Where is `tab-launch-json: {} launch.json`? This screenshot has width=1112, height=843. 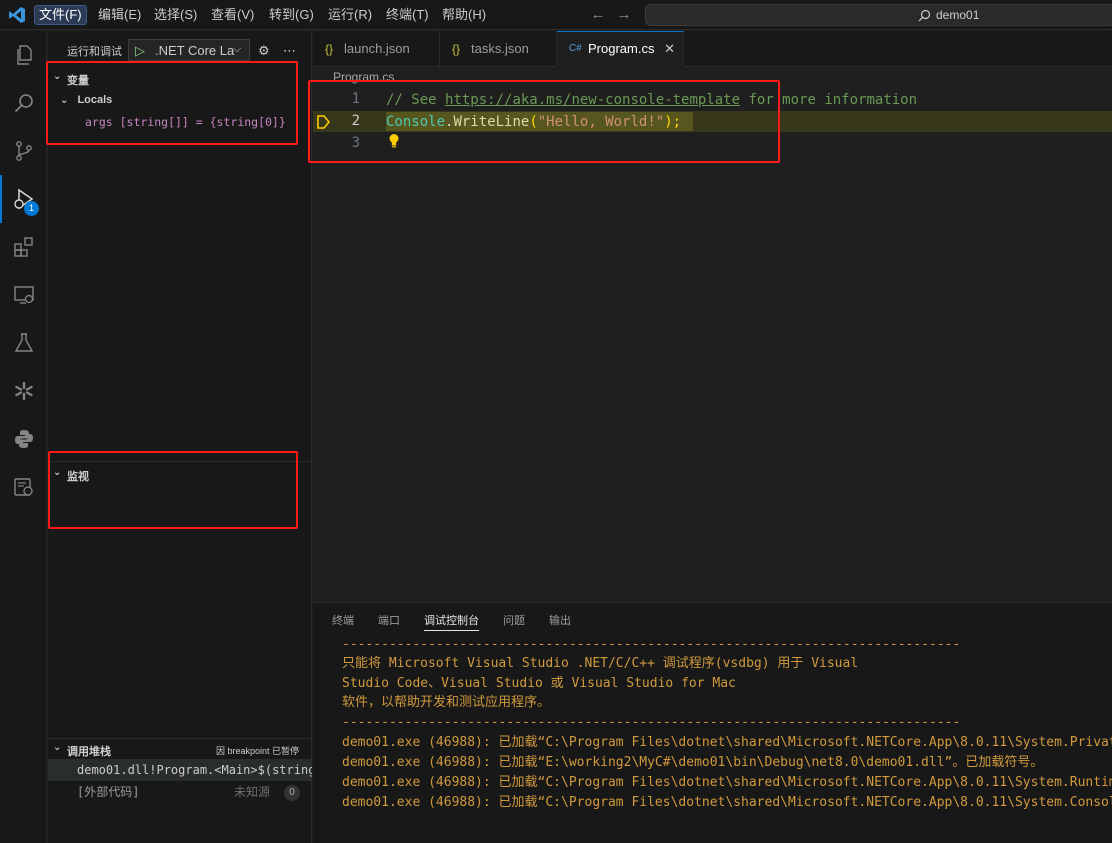
tab-launch-json: {} launch.json is located at coordinates (376, 49).